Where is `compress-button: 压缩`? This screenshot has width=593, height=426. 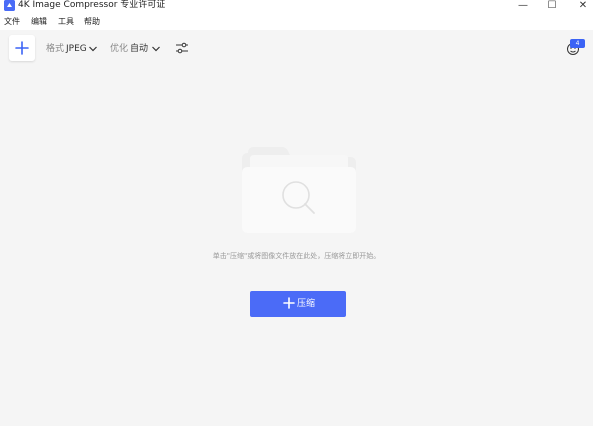
compress-button: 压缩 is located at coordinates (298, 304).